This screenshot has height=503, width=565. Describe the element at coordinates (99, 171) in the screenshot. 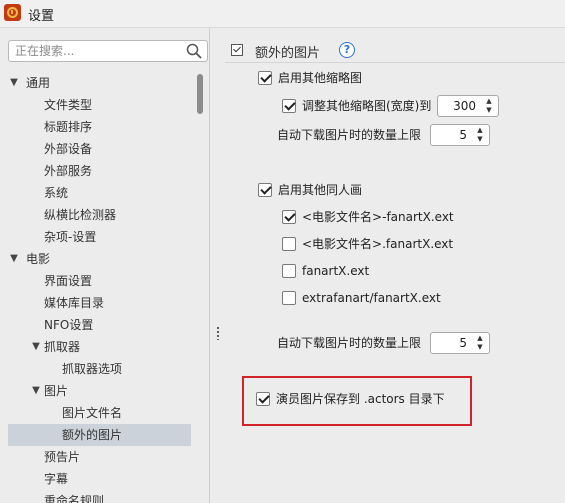

I see `sidebar-item: 外部服务` at that location.